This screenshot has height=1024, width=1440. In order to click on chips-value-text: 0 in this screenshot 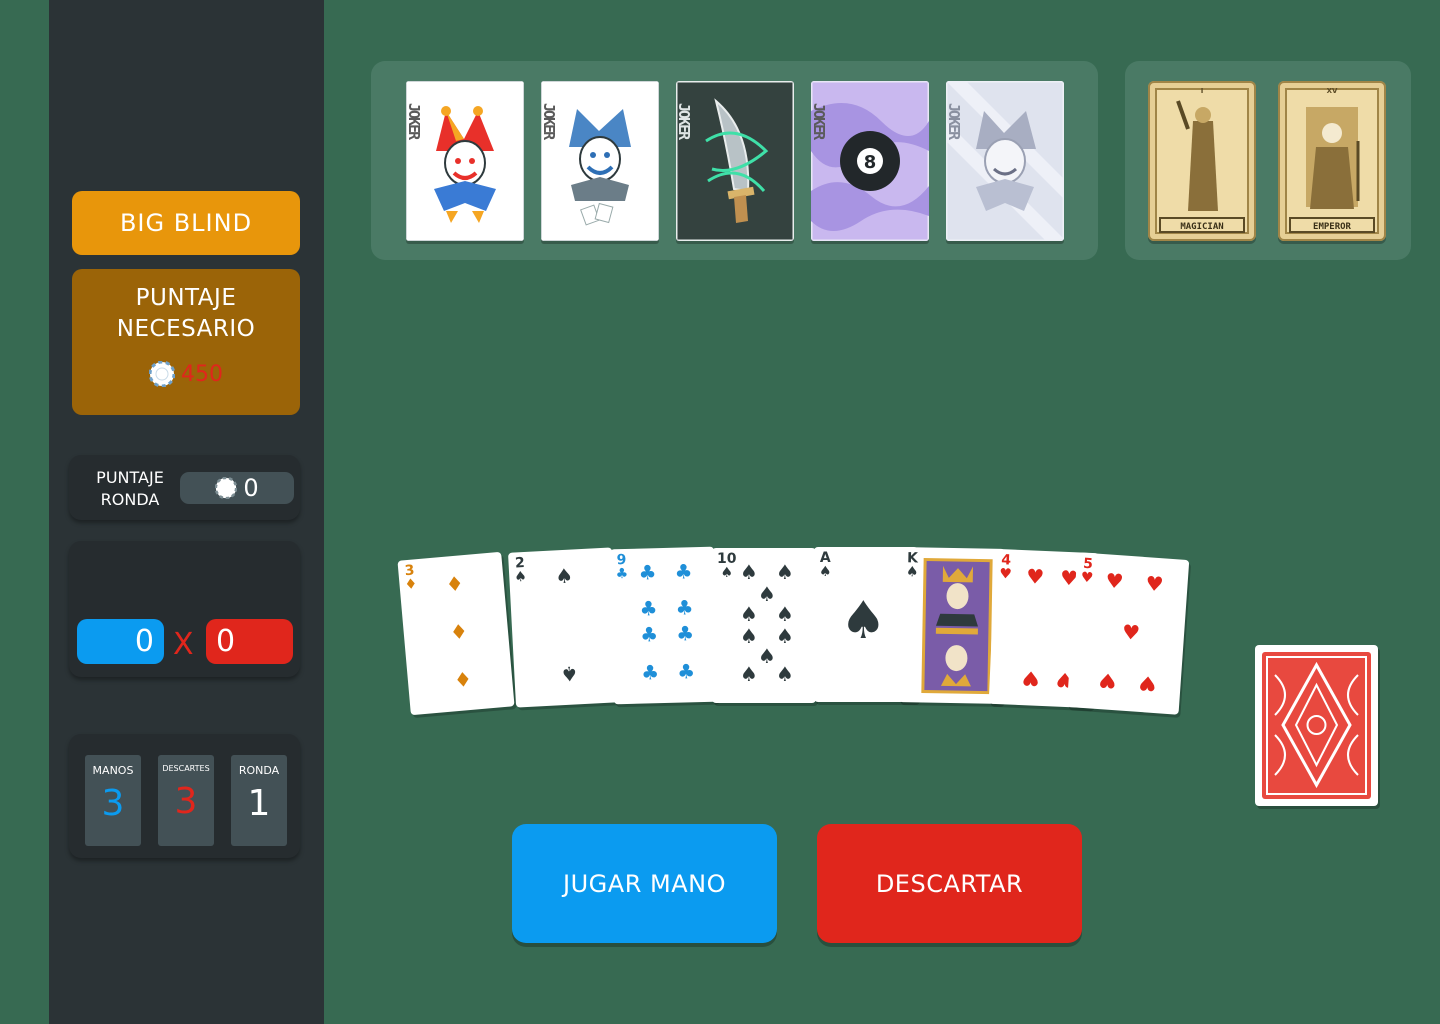, I will do `click(144, 641)`.